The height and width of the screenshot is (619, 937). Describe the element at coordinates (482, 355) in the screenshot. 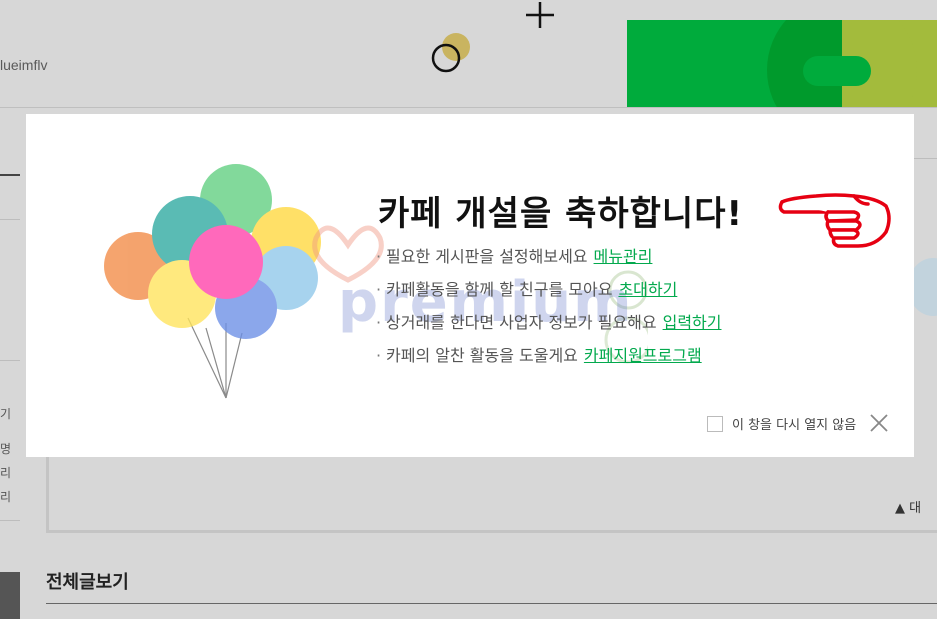

I see `tip-text: 카페의 알찬 활동을 도울게요` at that location.